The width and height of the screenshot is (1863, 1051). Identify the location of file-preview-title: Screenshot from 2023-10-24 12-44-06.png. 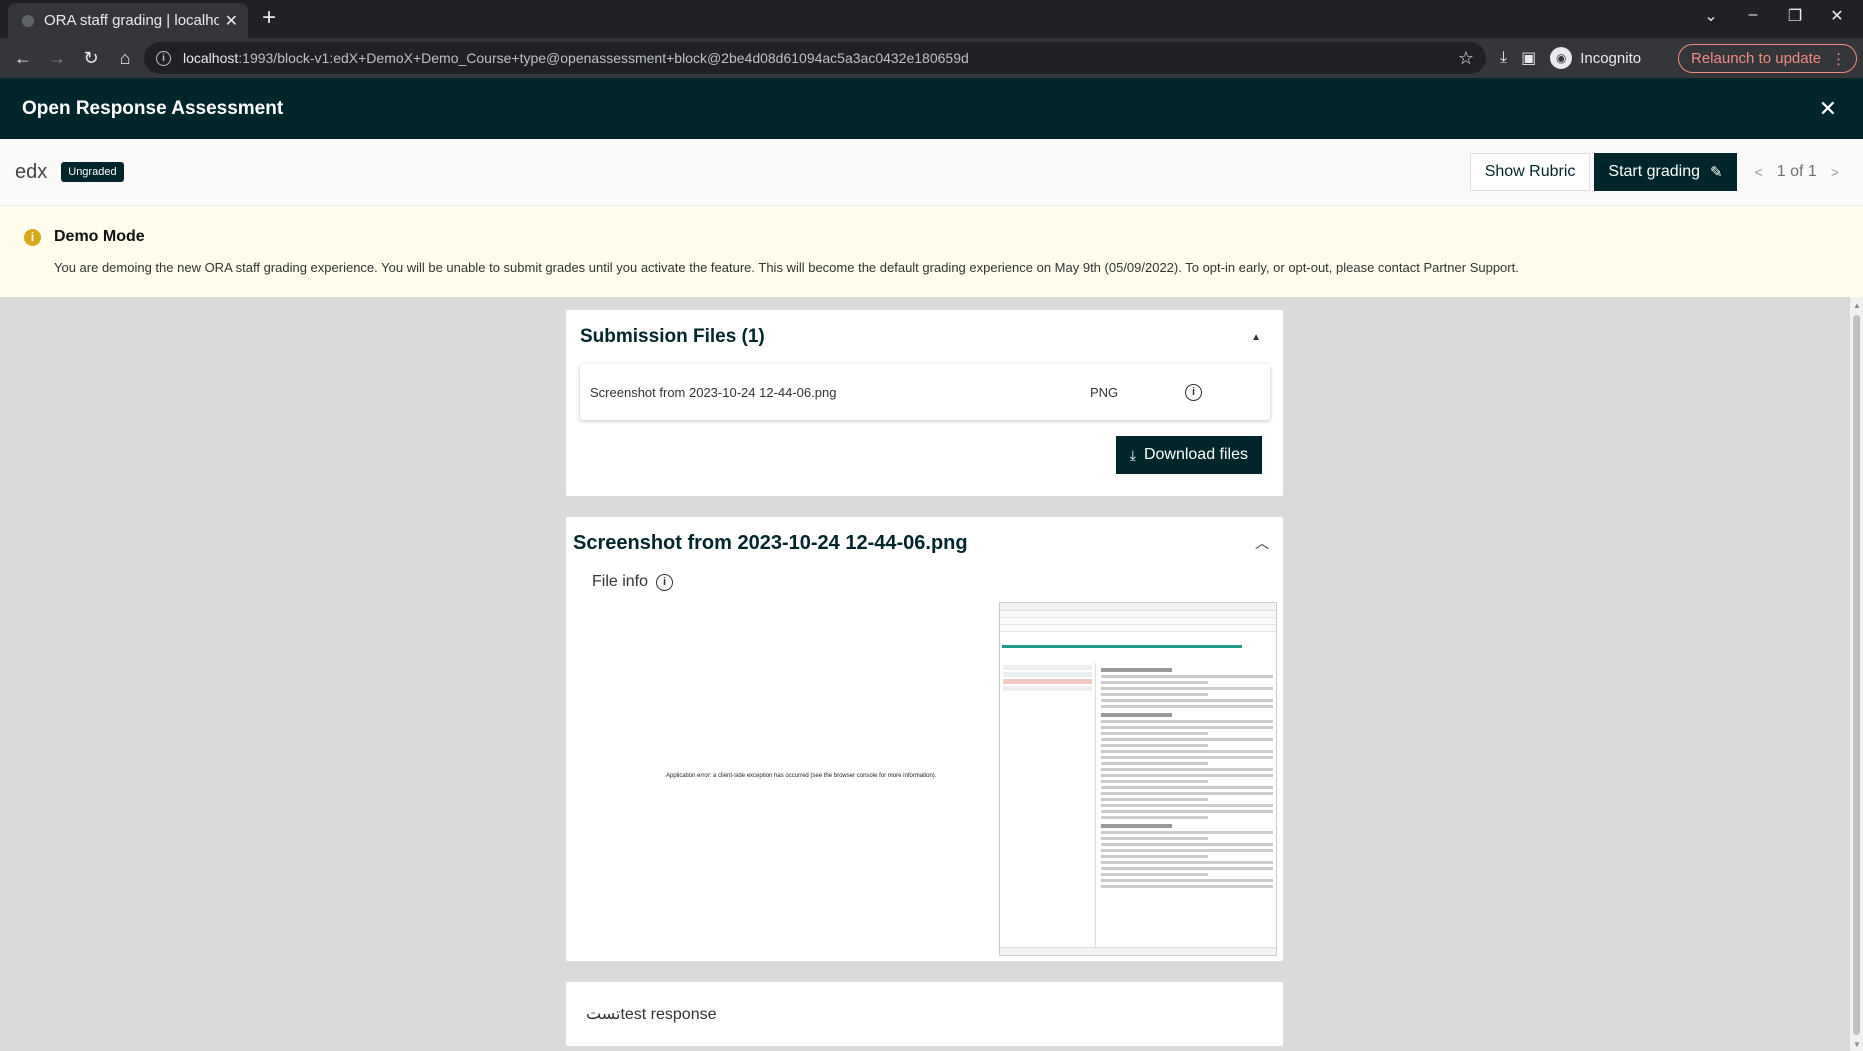
(770, 542).